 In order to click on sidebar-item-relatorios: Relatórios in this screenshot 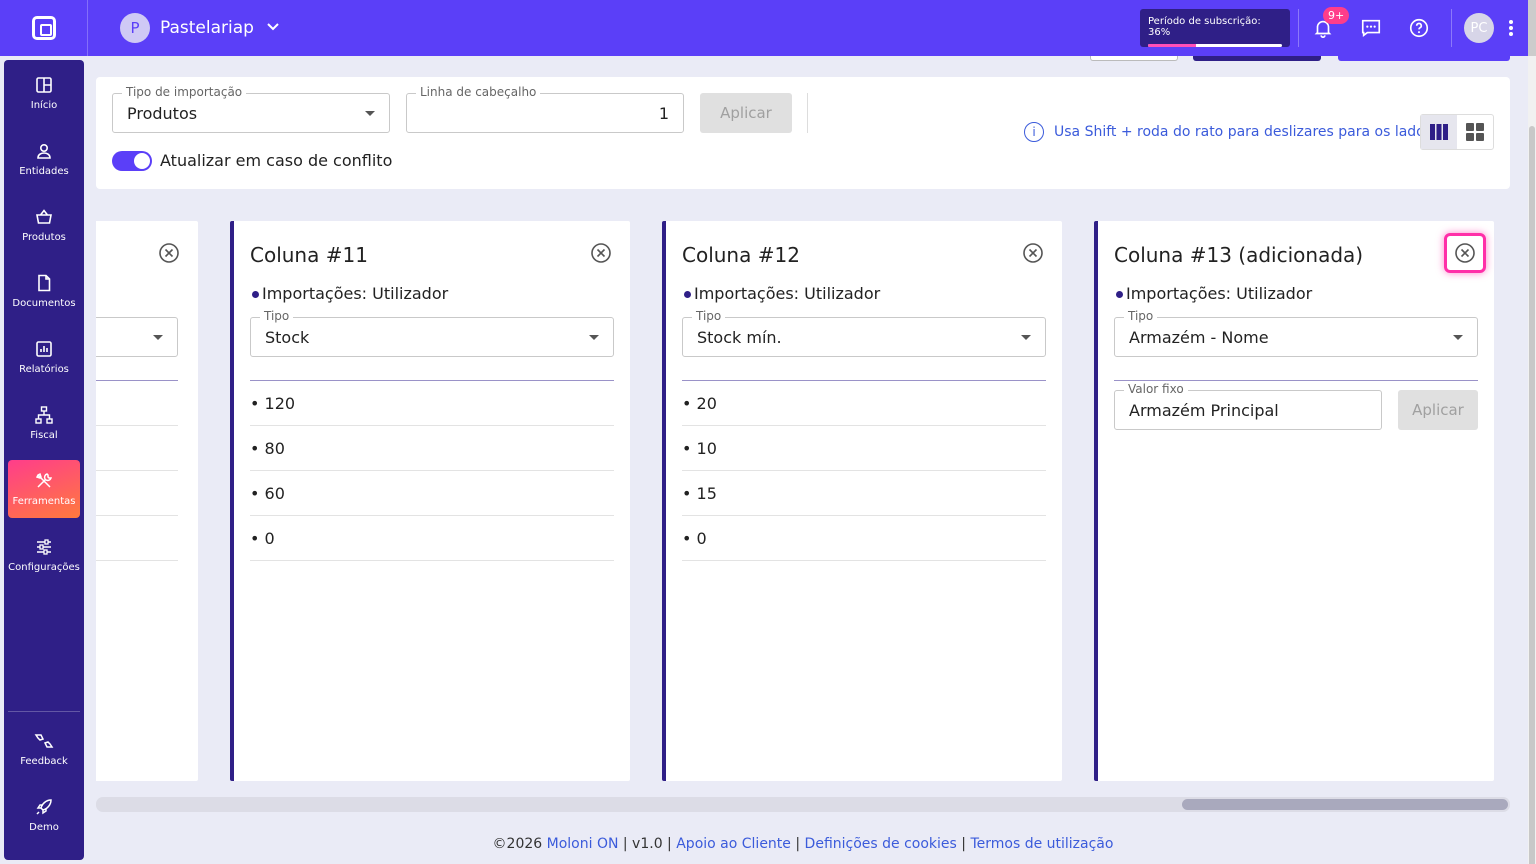, I will do `click(44, 357)`.